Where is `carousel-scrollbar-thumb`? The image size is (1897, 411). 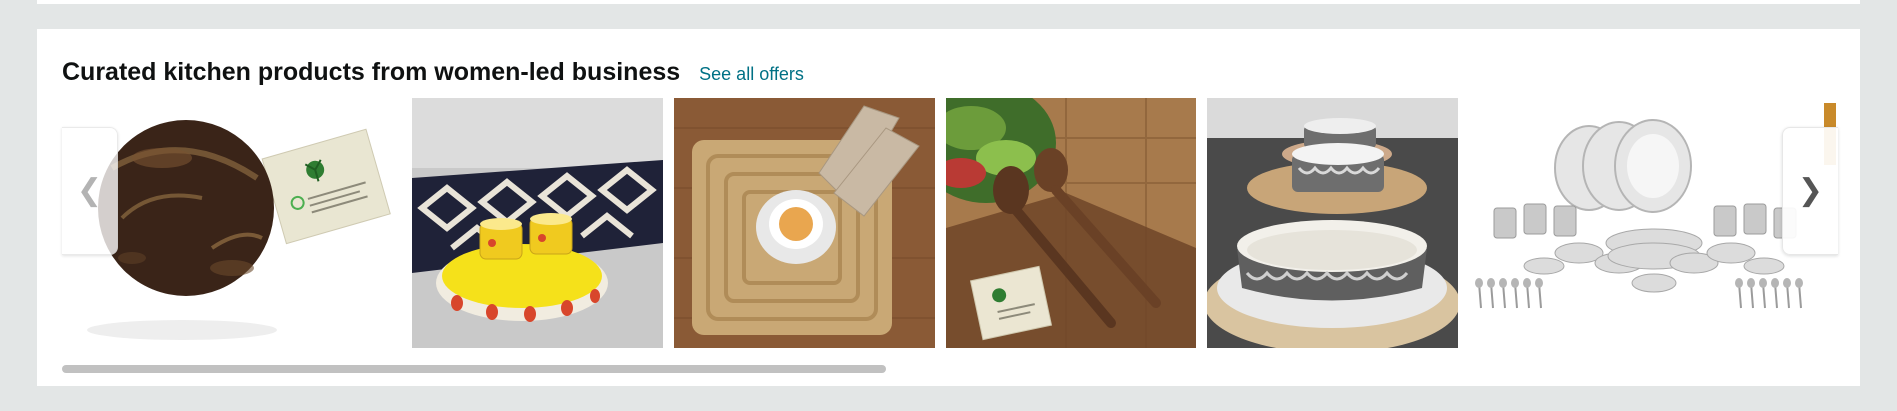
carousel-scrollbar-thumb is located at coordinates (474, 369).